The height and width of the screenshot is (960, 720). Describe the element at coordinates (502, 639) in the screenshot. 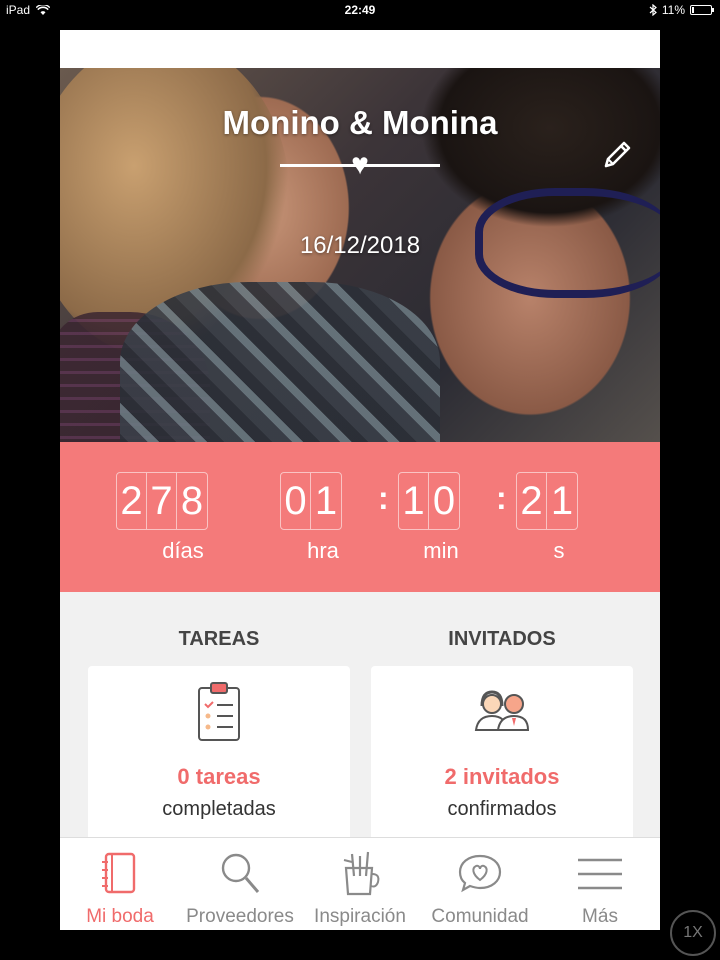

I see `guests-title: INVITADOS` at that location.